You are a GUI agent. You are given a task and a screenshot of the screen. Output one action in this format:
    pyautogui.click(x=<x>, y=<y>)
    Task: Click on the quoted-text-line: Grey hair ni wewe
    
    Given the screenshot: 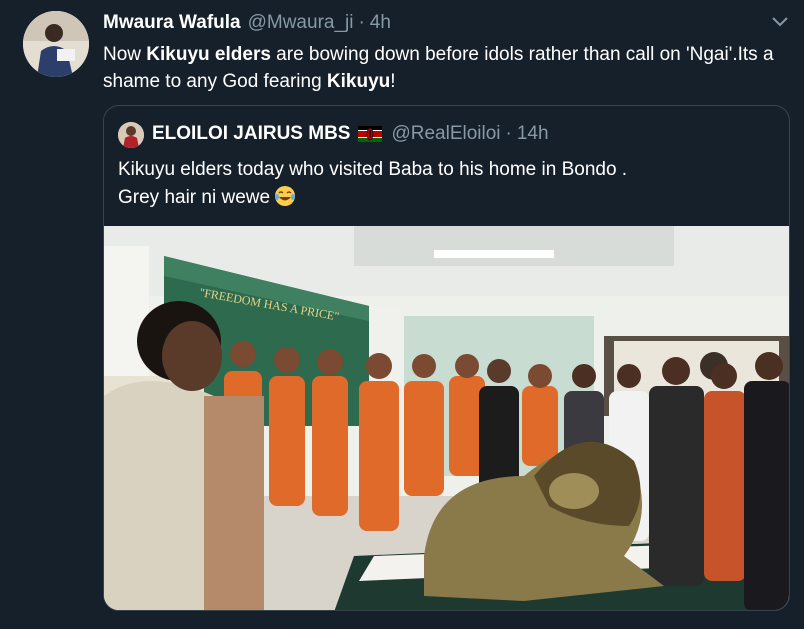 What is the action you would take?
    pyautogui.click(x=194, y=197)
    